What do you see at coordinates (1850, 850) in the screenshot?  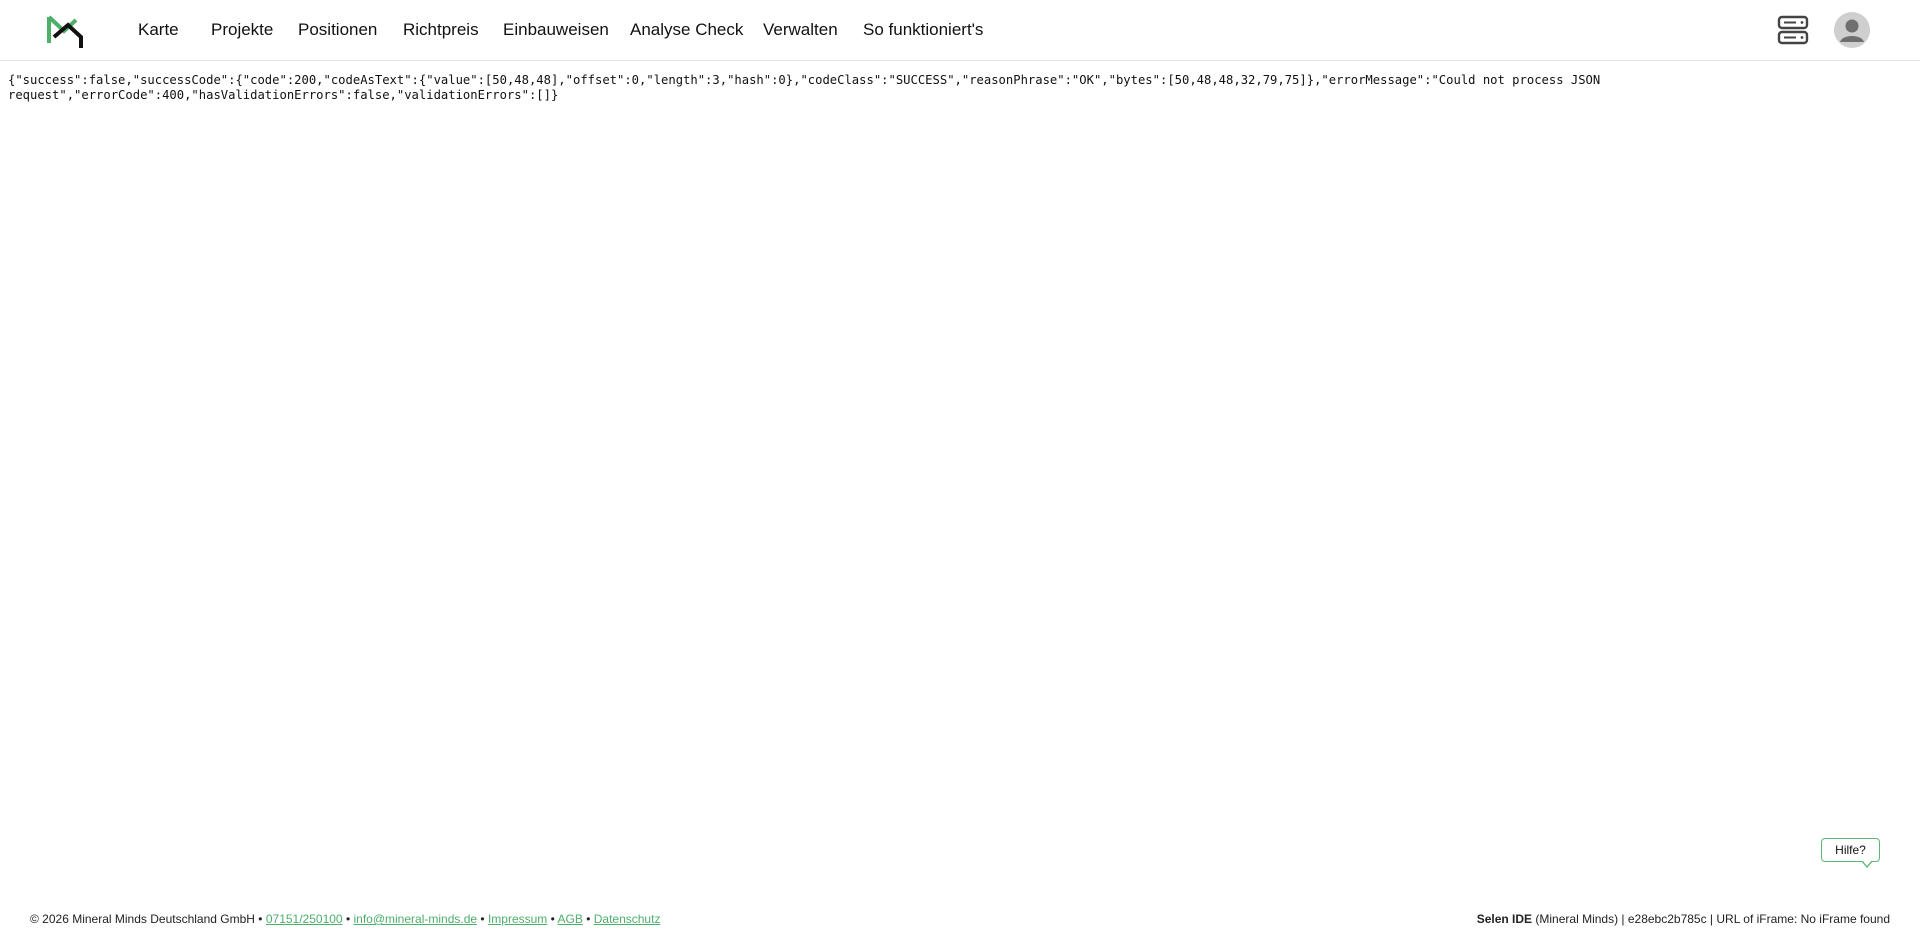 I see `help-button: Hilfe?` at bounding box center [1850, 850].